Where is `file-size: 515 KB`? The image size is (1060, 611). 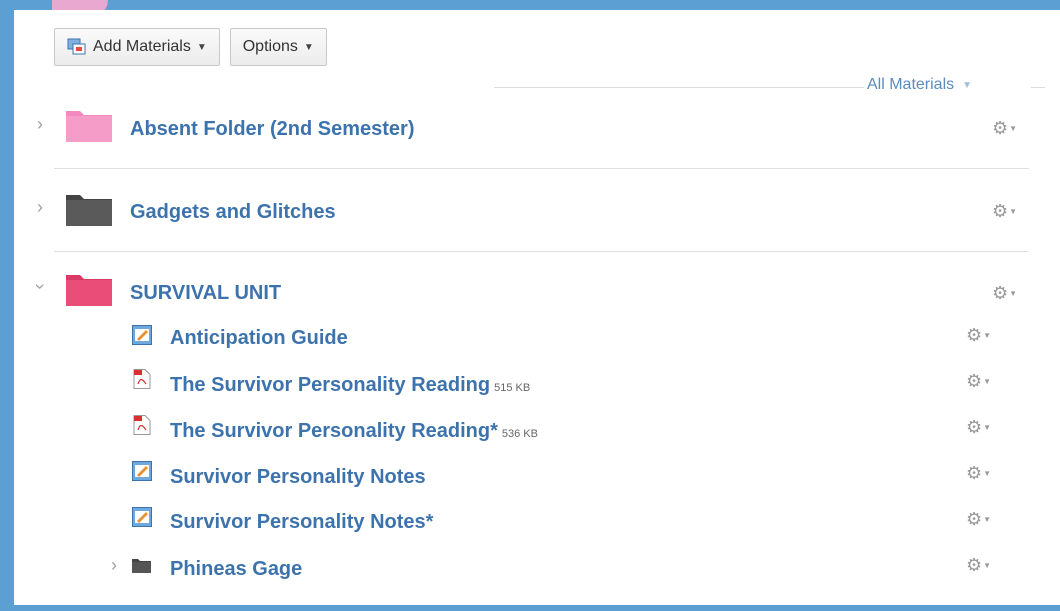 file-size: 515 KB is located at coordinates (512, 388).